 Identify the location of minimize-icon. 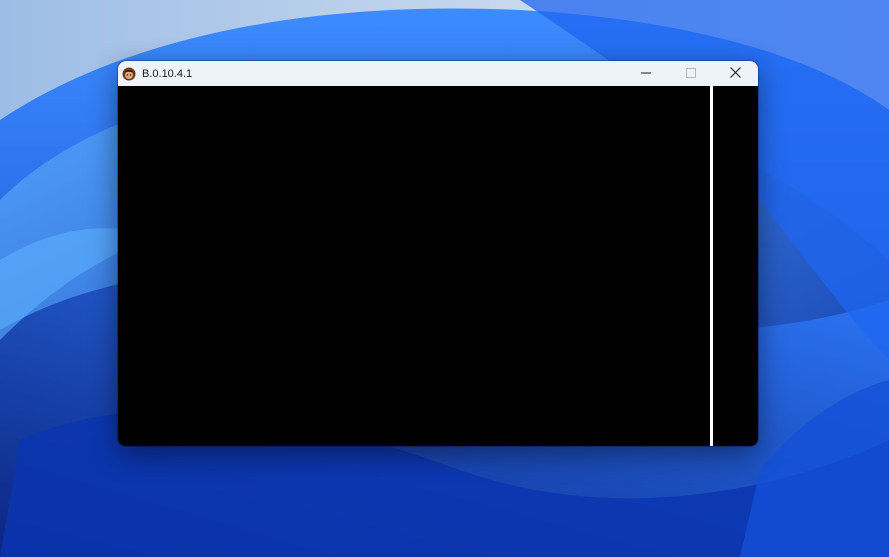
(645, 74).